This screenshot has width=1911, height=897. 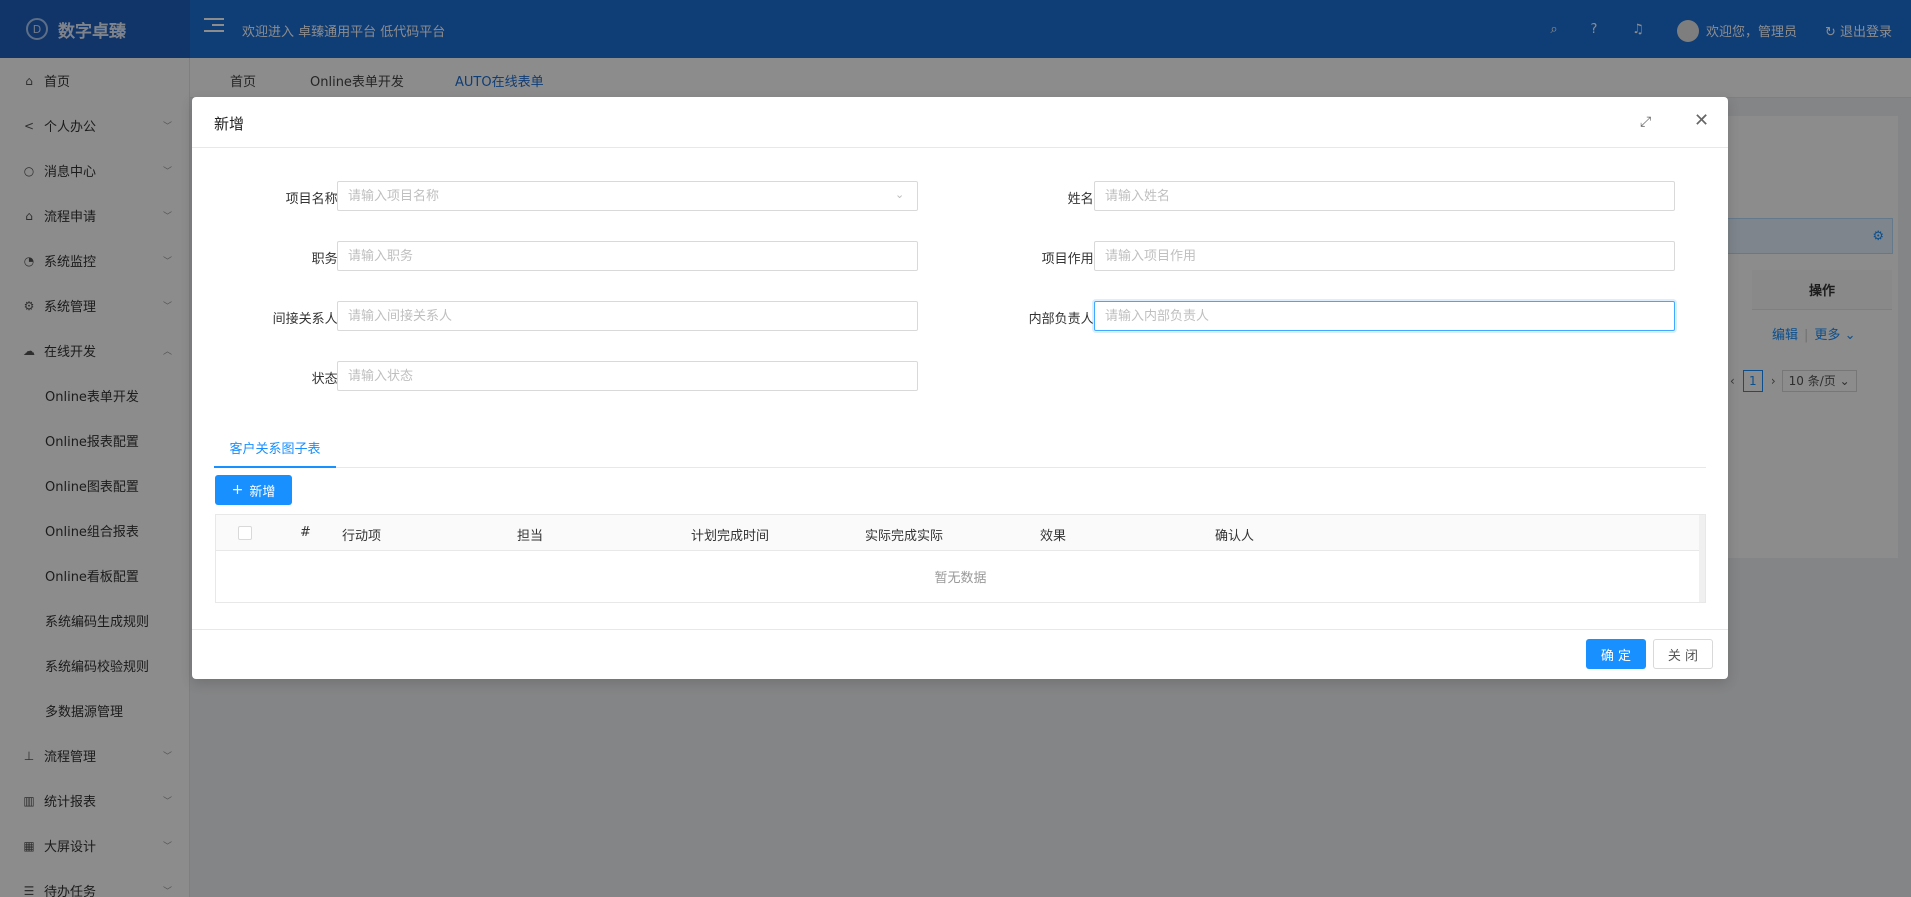 What do you see at coordinates (904, 536) in the screenshot?
I see `column-header-actual-time: 实际完成实际` at bounding box center [904, 536].